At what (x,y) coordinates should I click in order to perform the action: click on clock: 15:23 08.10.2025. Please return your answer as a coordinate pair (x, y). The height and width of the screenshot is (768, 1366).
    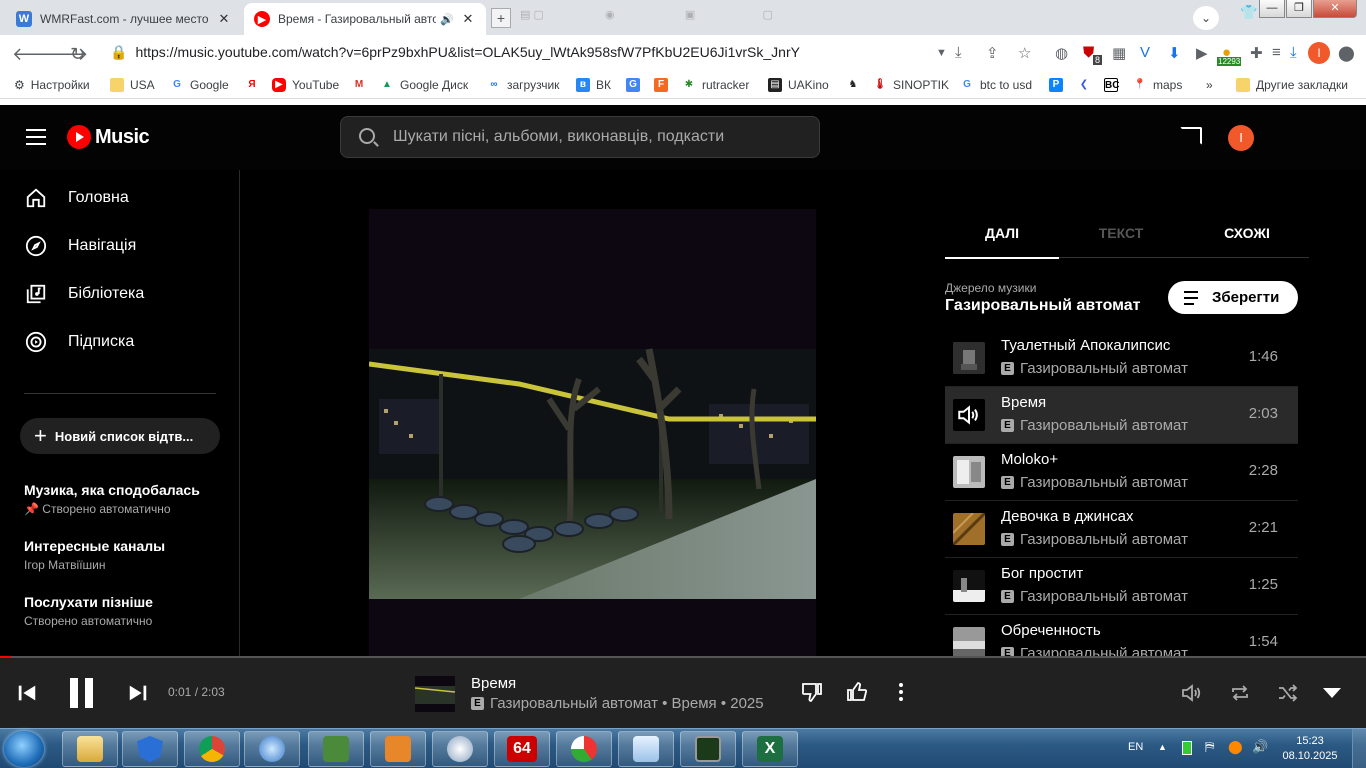
    Looking at the image, I should click on (1310, 749).